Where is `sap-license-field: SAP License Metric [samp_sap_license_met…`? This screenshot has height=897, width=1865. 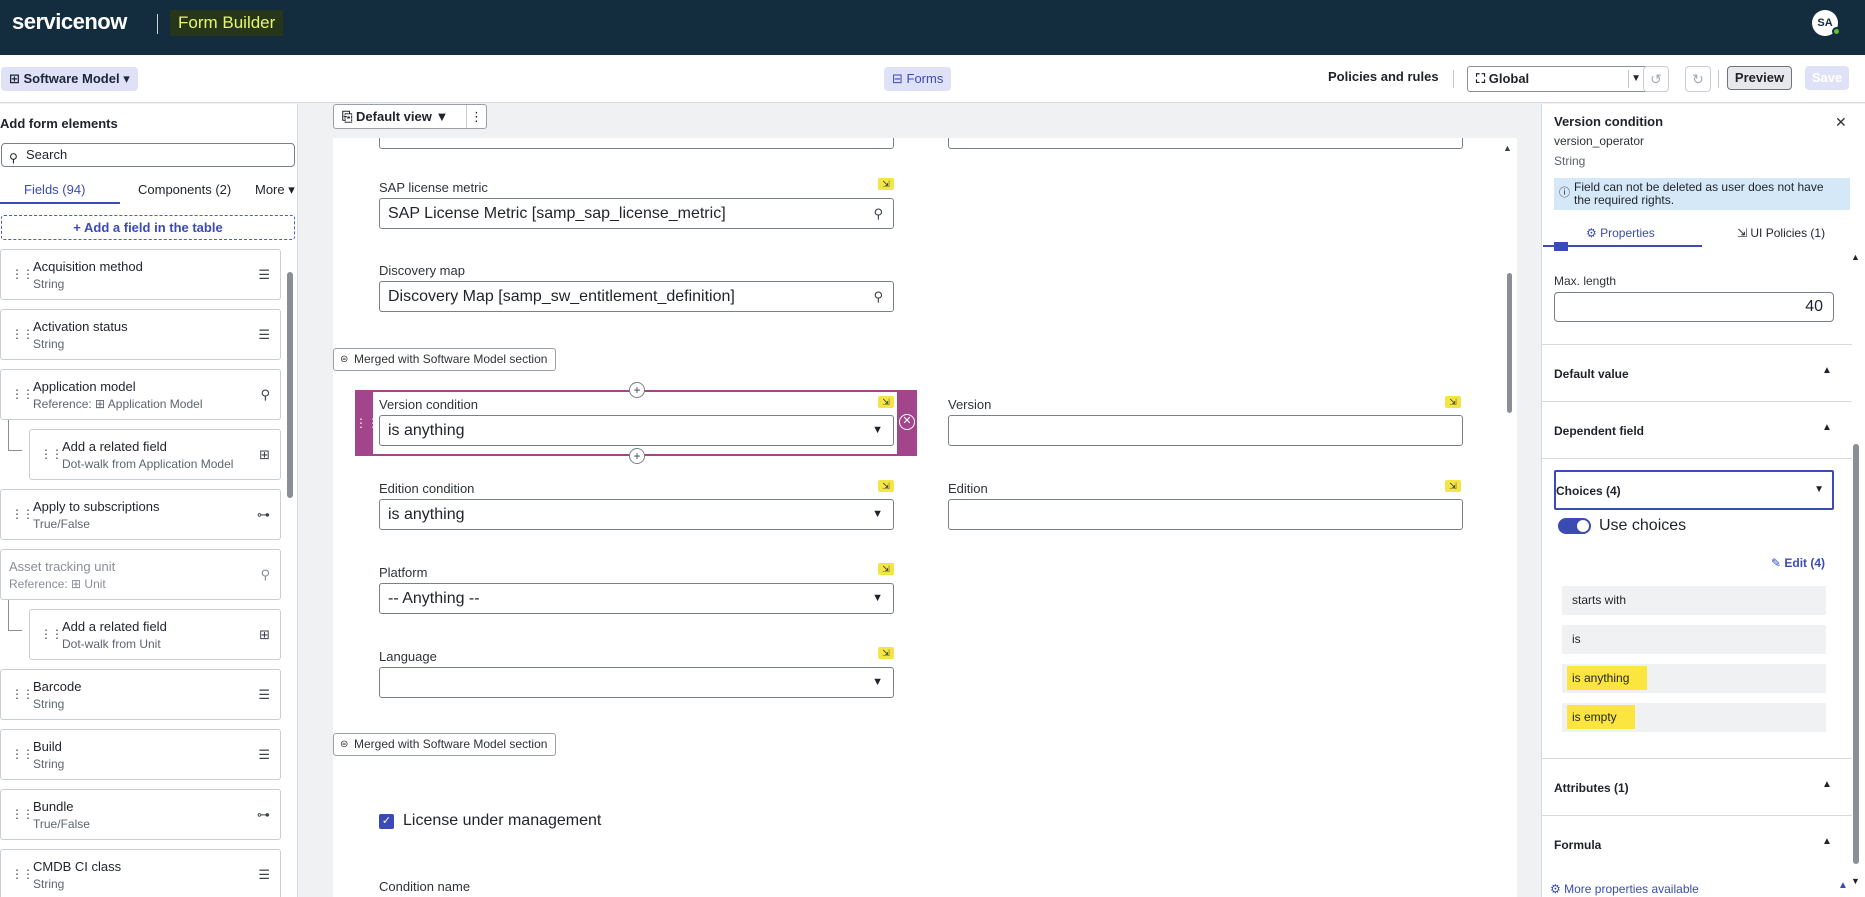
sap-license-field: SAP License Metric [samp_sap_license_met… is located at coordinates (636, 213).